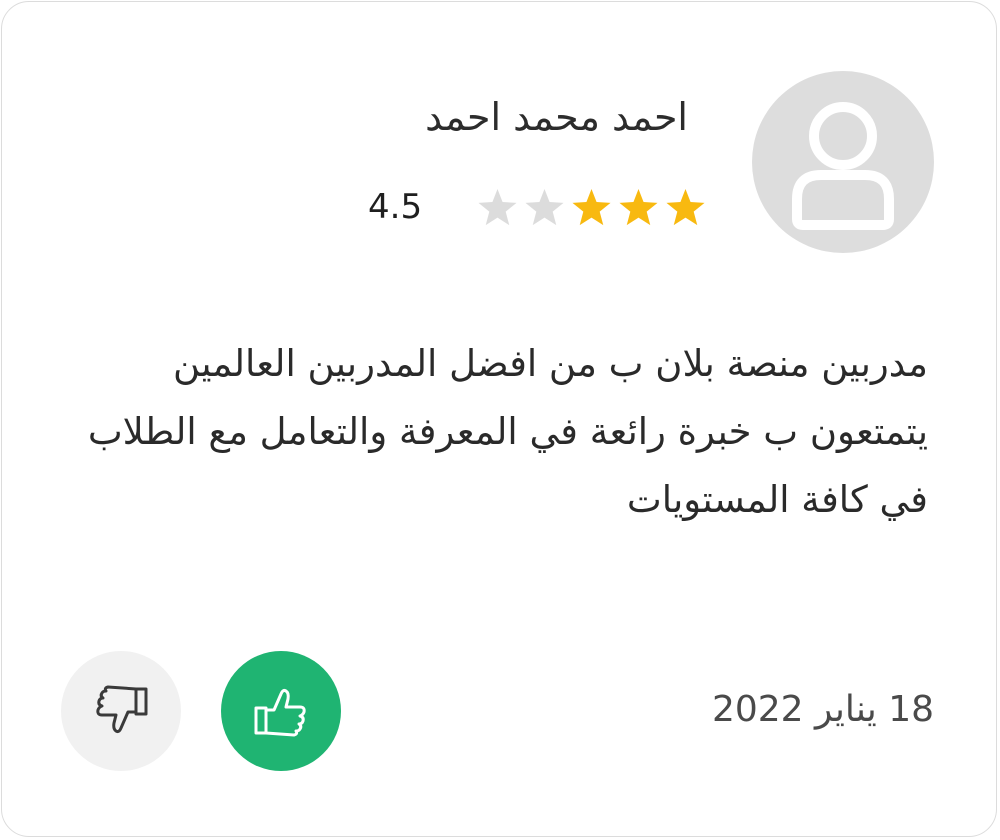 Image resolution: width=1000 pixels, height=840 pixels. I want to click on thumbs-up-icon, so click(280, 712).